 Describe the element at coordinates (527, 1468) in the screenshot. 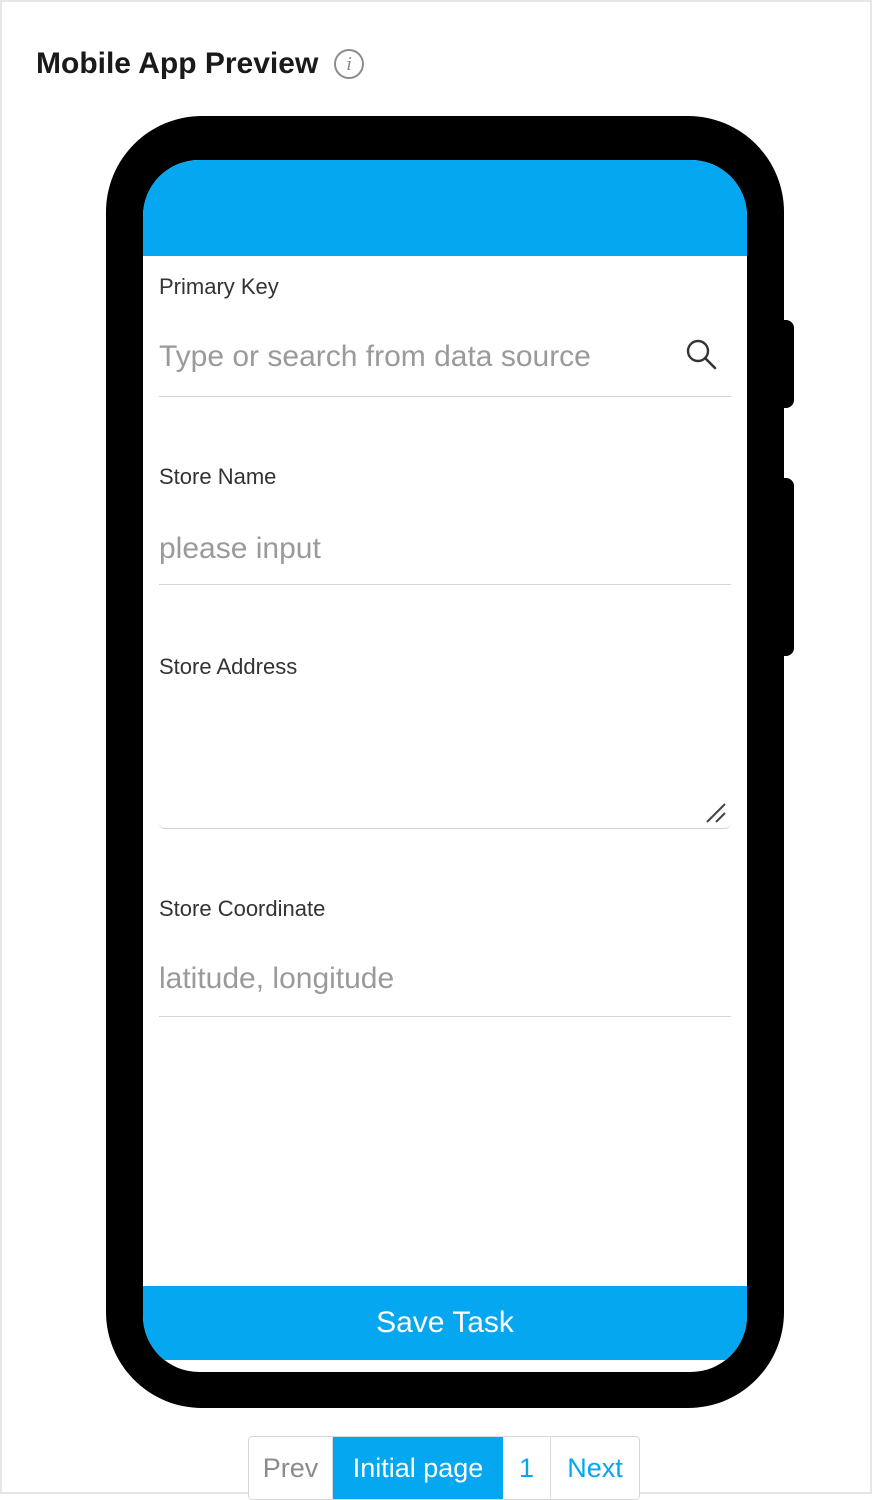

I see `page-1-button: 1` at that location.